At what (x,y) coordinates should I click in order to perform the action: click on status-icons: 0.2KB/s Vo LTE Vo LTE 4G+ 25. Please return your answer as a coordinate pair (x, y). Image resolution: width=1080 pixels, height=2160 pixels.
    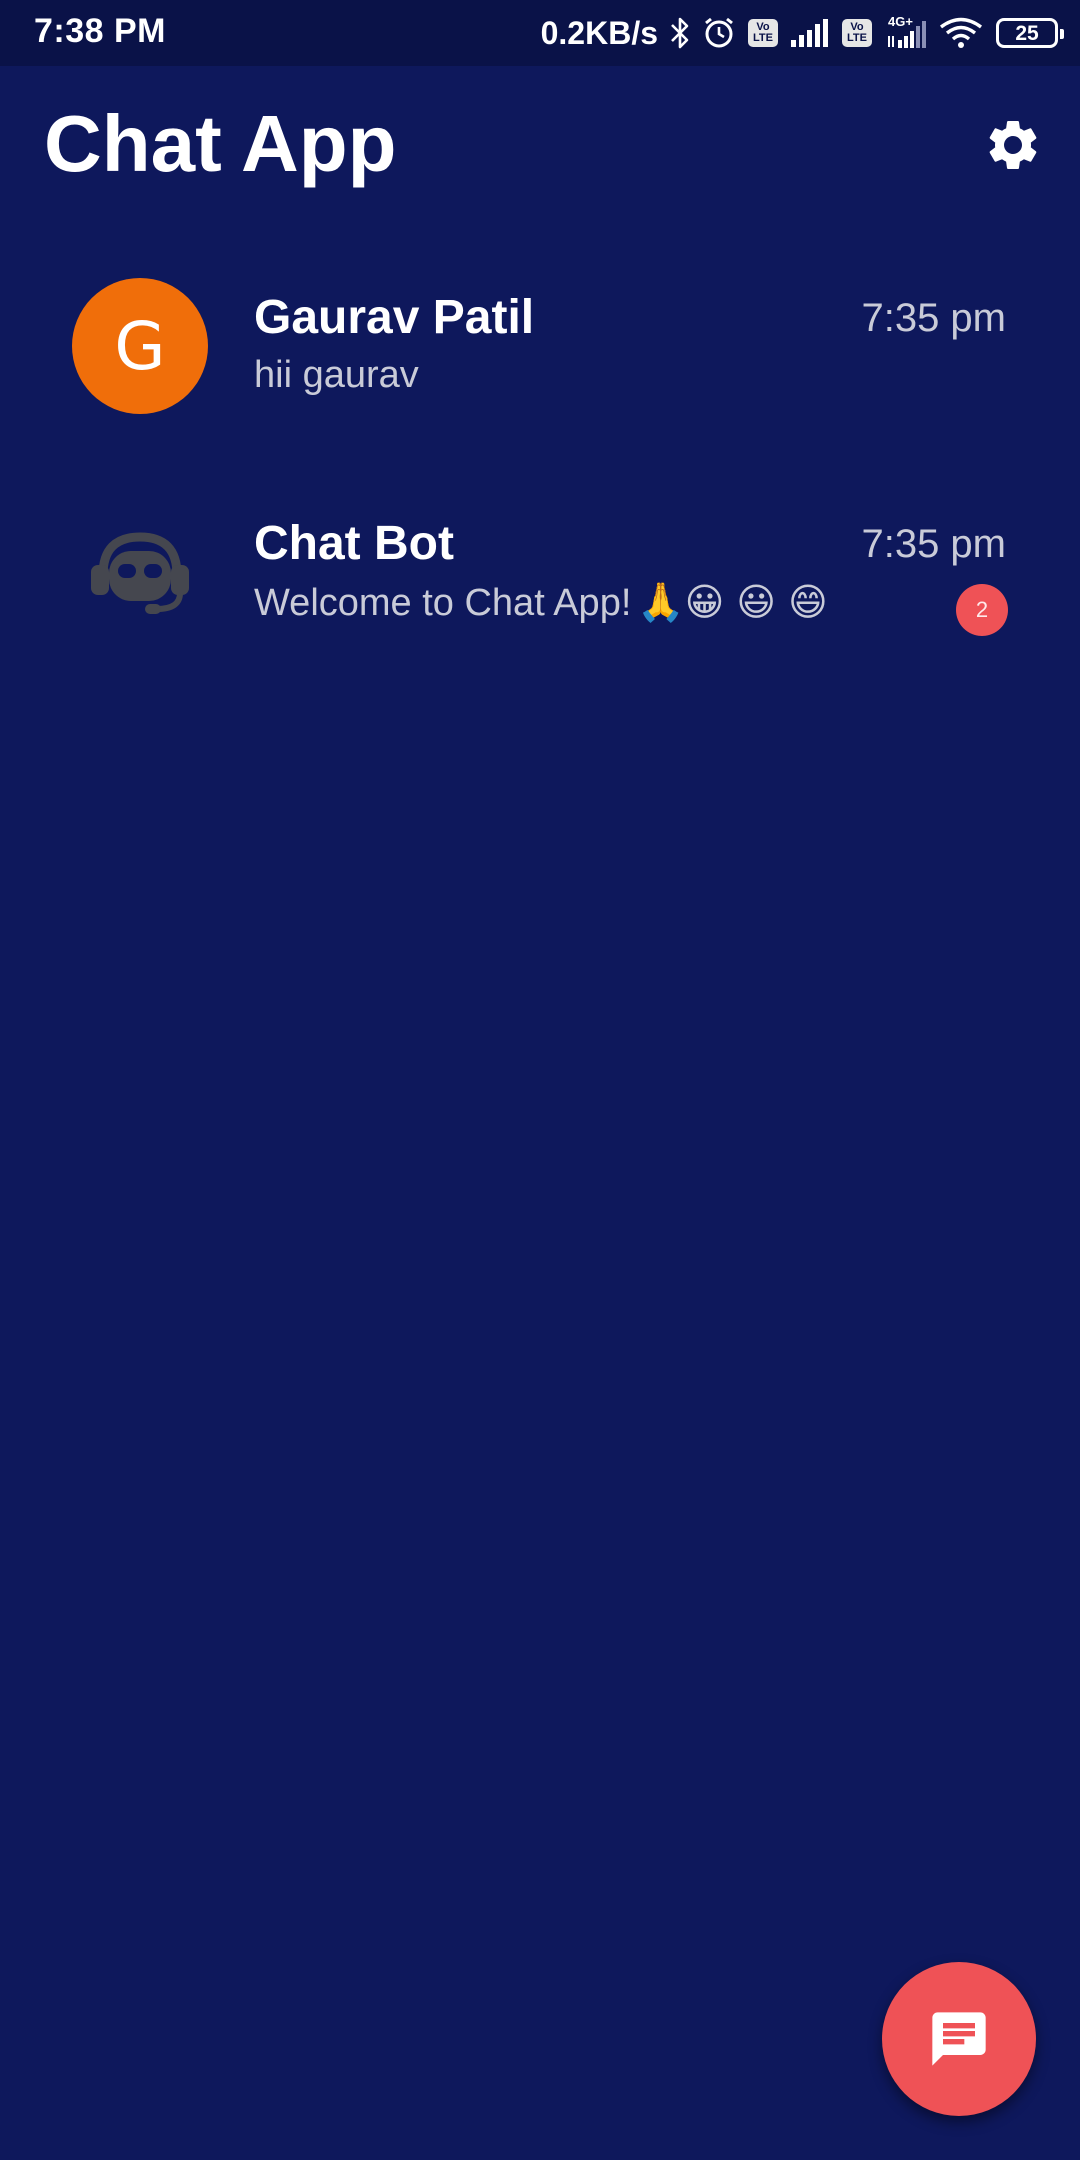
    Looking at the image, I should click on (802, 33).